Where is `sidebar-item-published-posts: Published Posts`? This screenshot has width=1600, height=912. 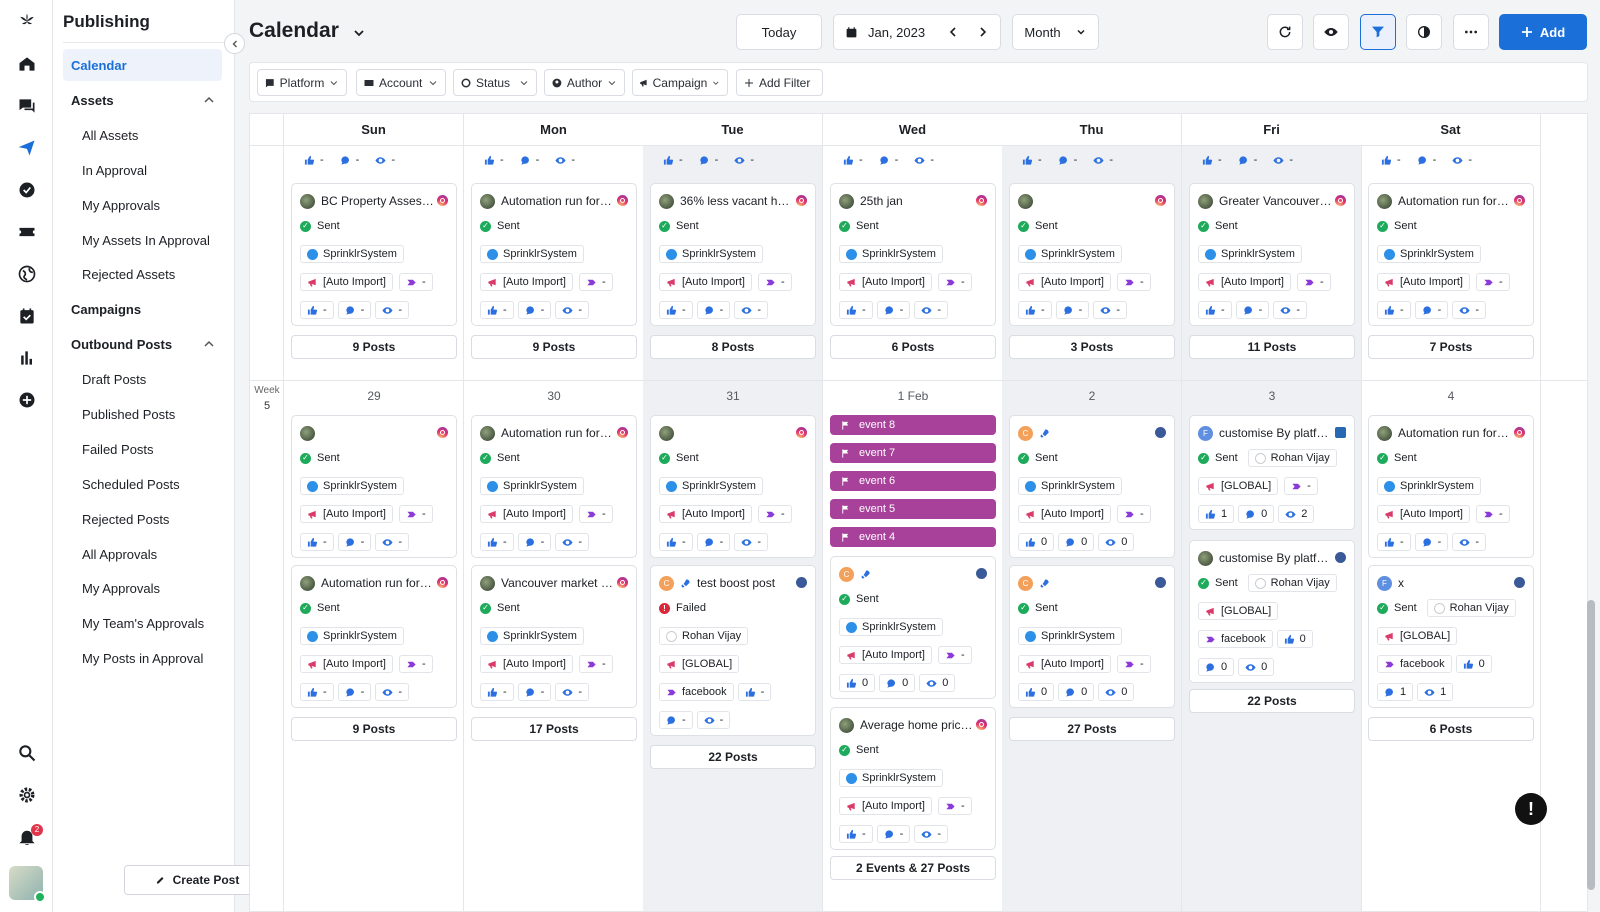
sidebar-item-published-posts: Published Posts is located at coordinates (142, 414).